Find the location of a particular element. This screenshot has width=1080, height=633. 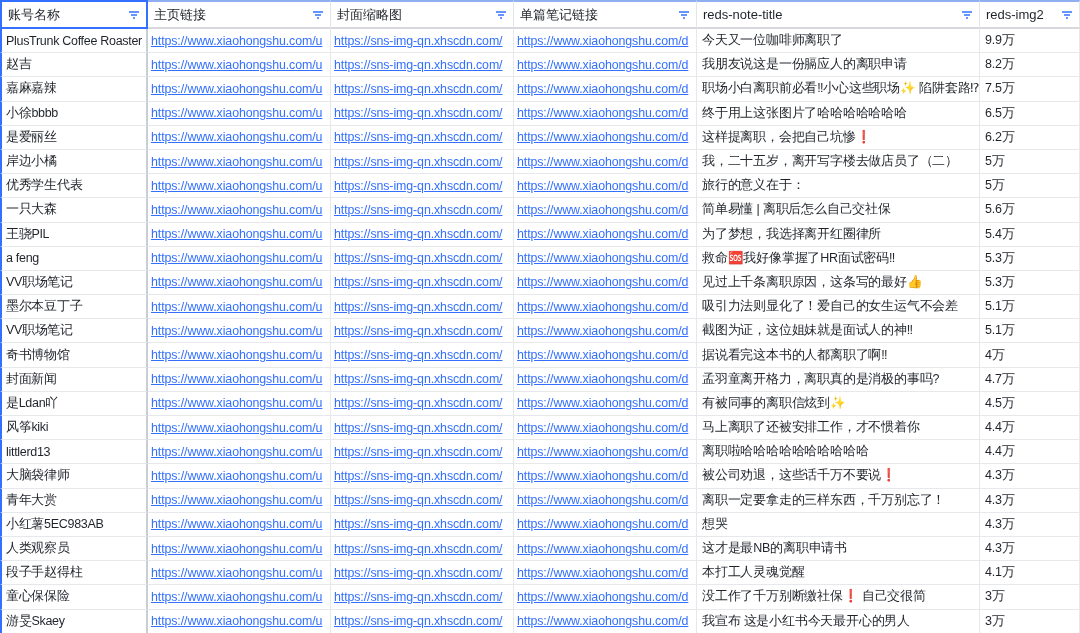

table-cell: 本打工人灵魂觉醒 is located at coordinates (838, 573).